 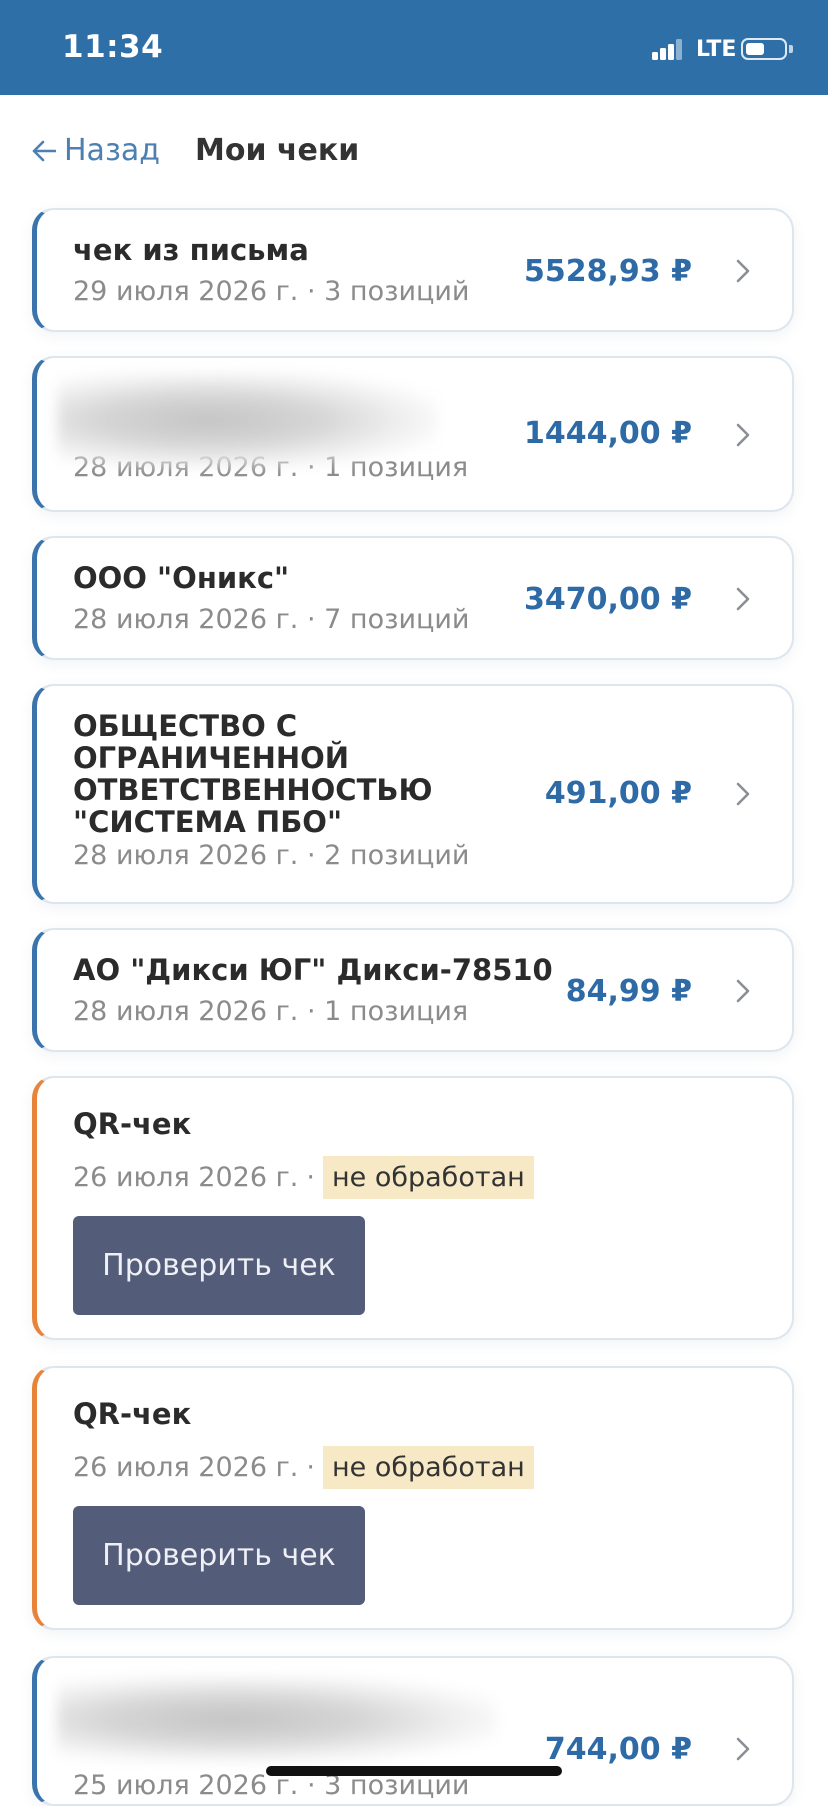 I want to click on receipt-date: 29 июля 2026 г., so click(x=186, y=291).